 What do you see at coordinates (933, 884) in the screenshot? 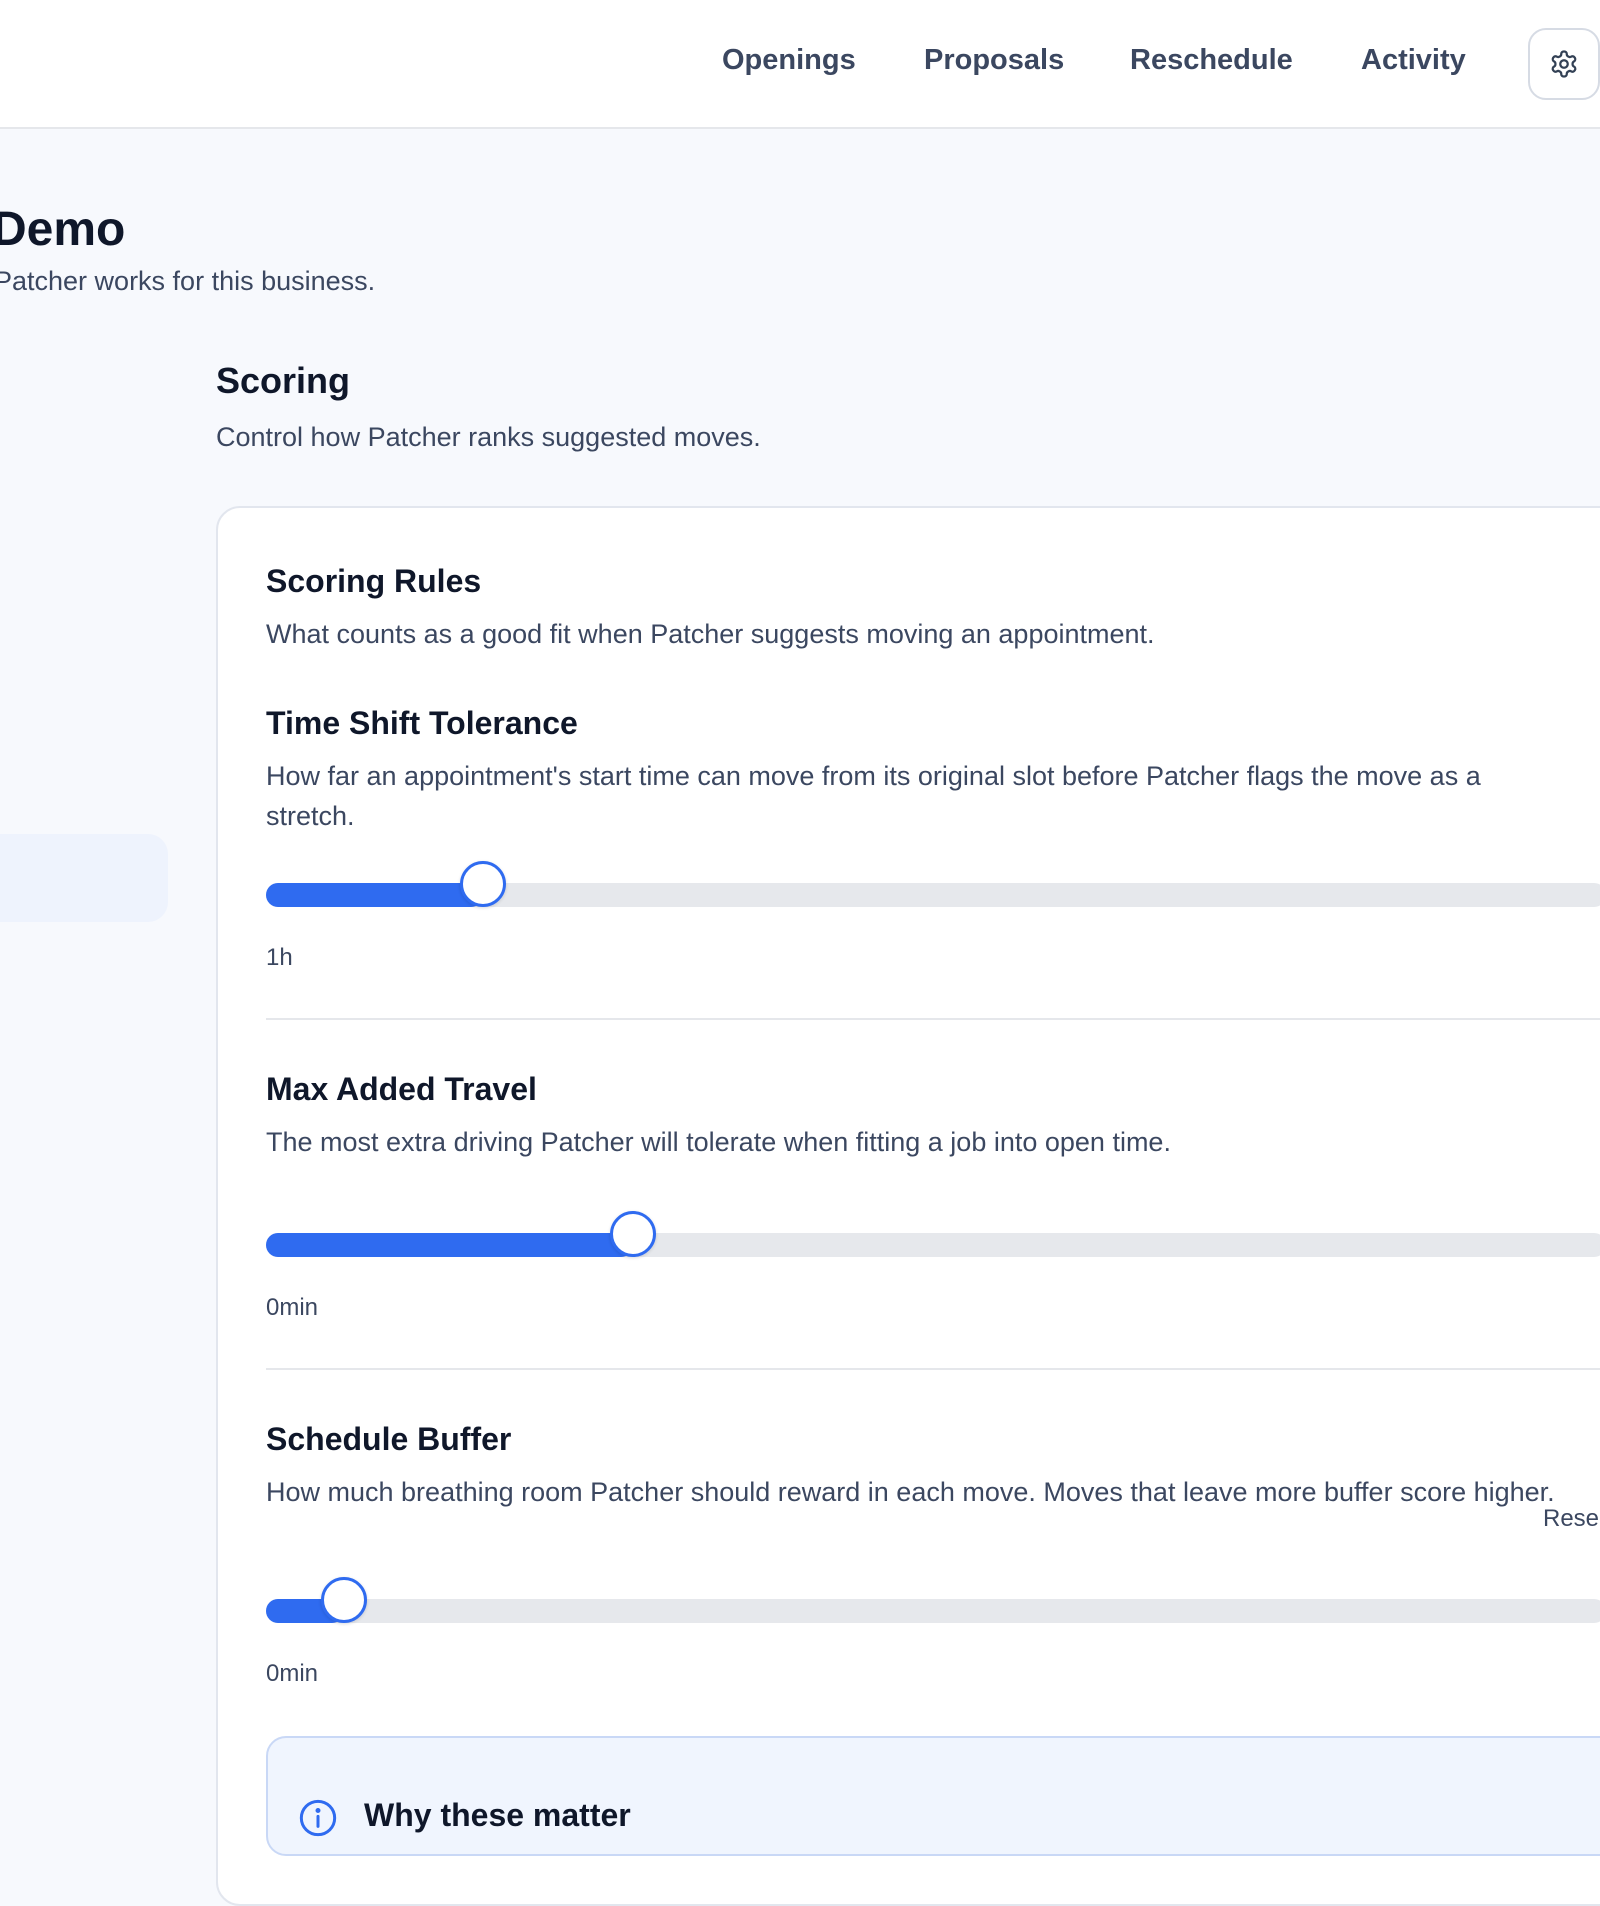
I see `time-shift-tolerance-slider` at bounding box center [933, 884].